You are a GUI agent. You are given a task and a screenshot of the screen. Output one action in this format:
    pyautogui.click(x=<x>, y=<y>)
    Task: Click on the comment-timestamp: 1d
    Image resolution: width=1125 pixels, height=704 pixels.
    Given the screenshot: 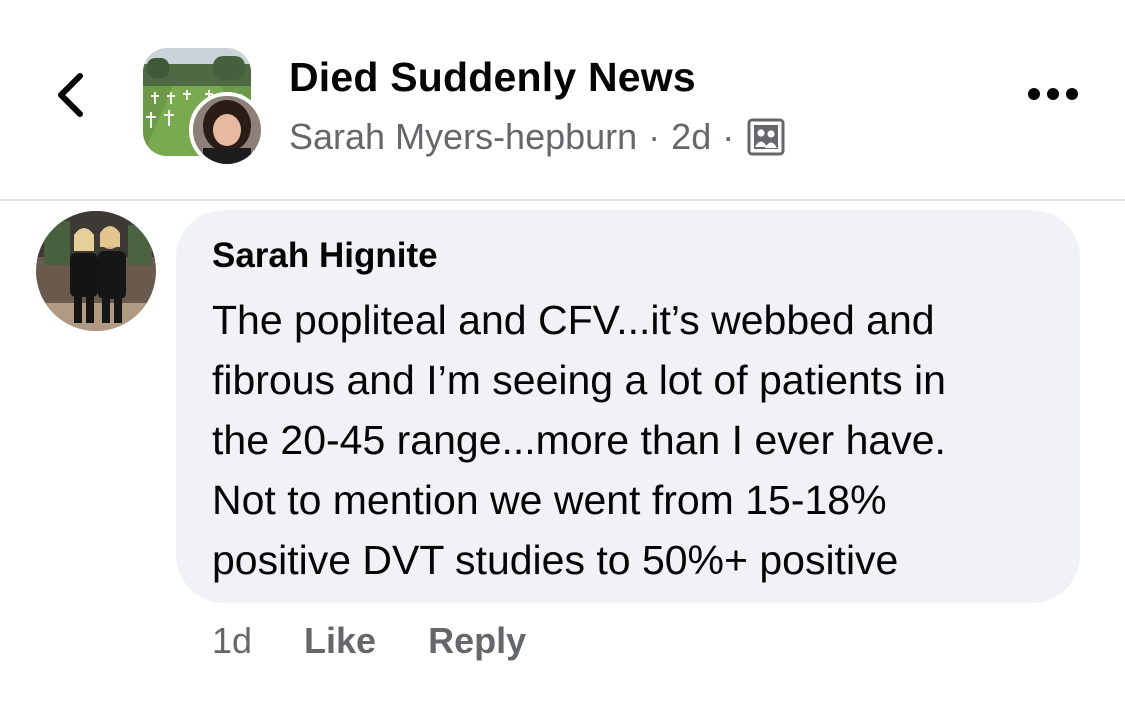 What is the action you would take?
    pyautogui.click(x=232, y=641)
    